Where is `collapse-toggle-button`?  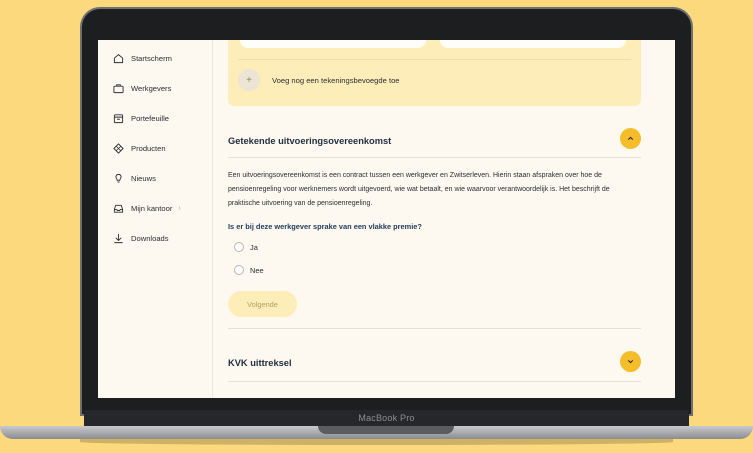 collapse-toggle-button is located at coordinates (630, 138).